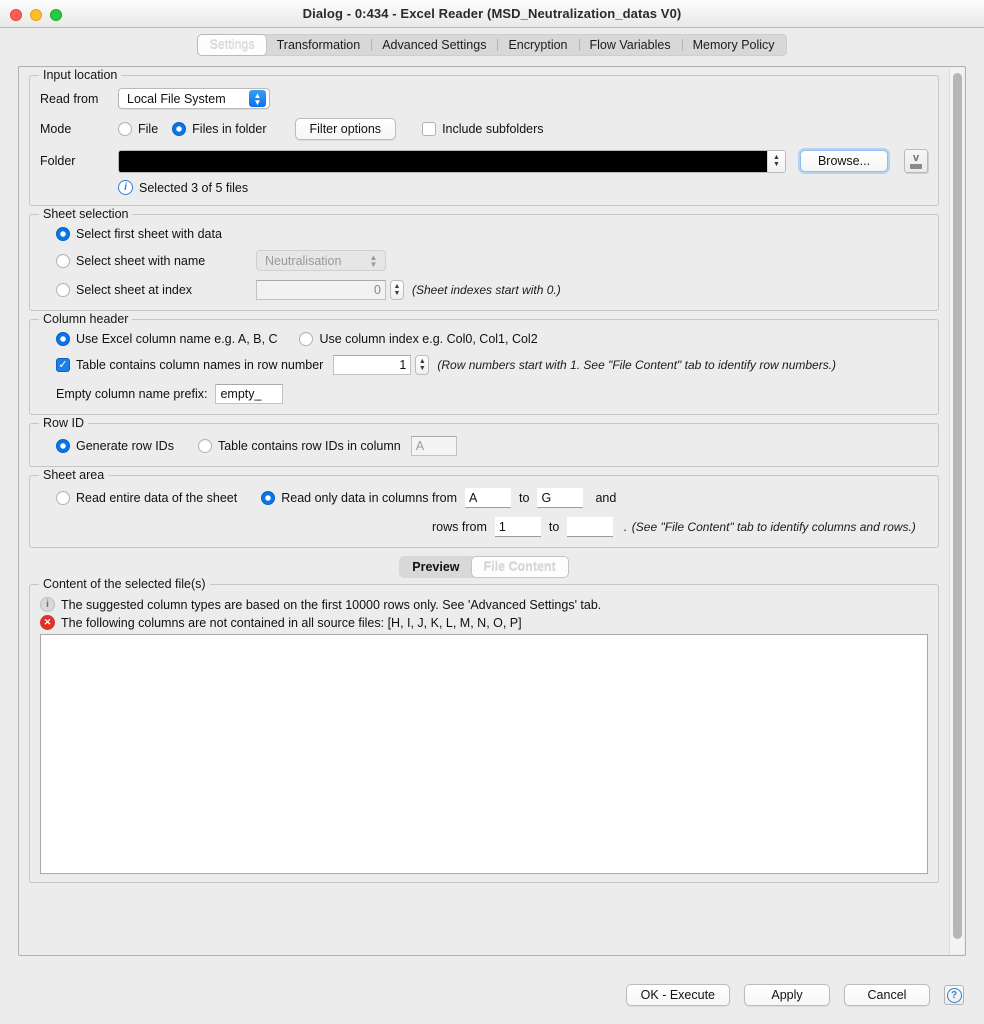 The image size is (984, 1024). I want to click on question-mark-icon: ?, so click(954, 995).